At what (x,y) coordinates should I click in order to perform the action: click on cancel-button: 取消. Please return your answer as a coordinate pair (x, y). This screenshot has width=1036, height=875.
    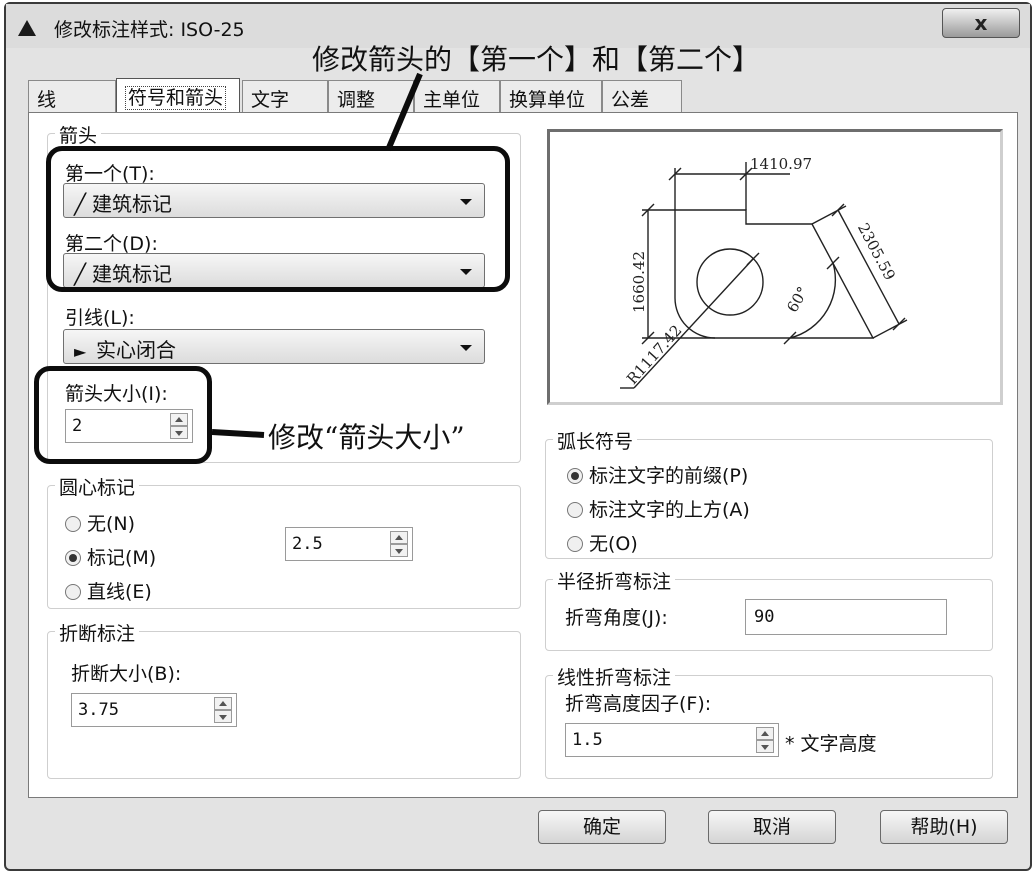
    Looking at the image, I should click on (772, 827).